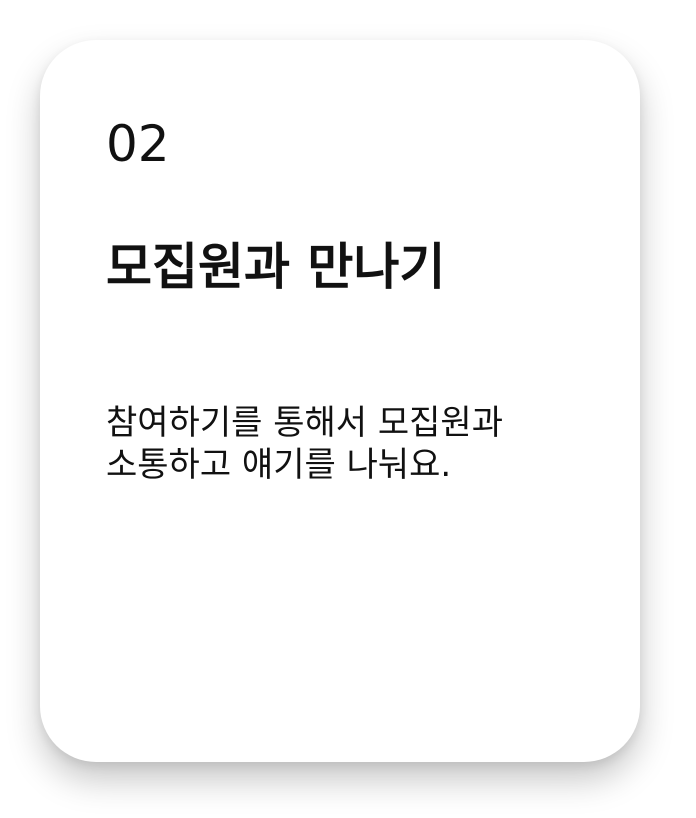  I want to click on description-line: 소통하고 얘기를 나눠요., so click(279, 465).